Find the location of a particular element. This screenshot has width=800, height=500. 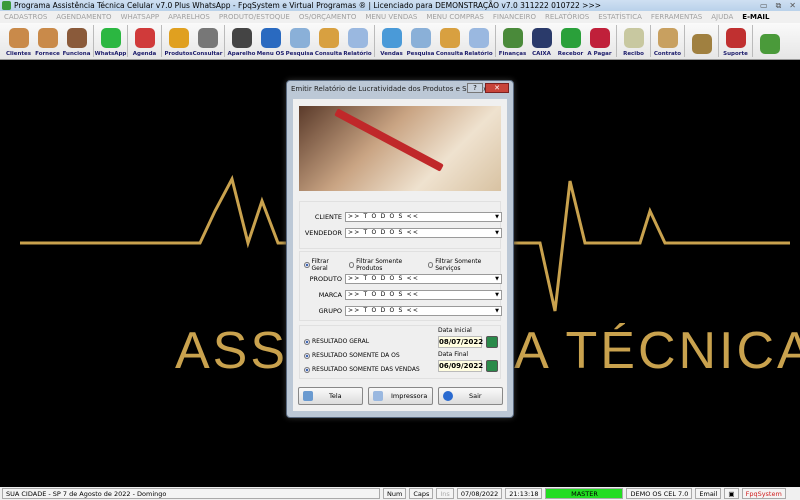

toolbar-button-recibo: Recibo is located at coordinates (633, 41).